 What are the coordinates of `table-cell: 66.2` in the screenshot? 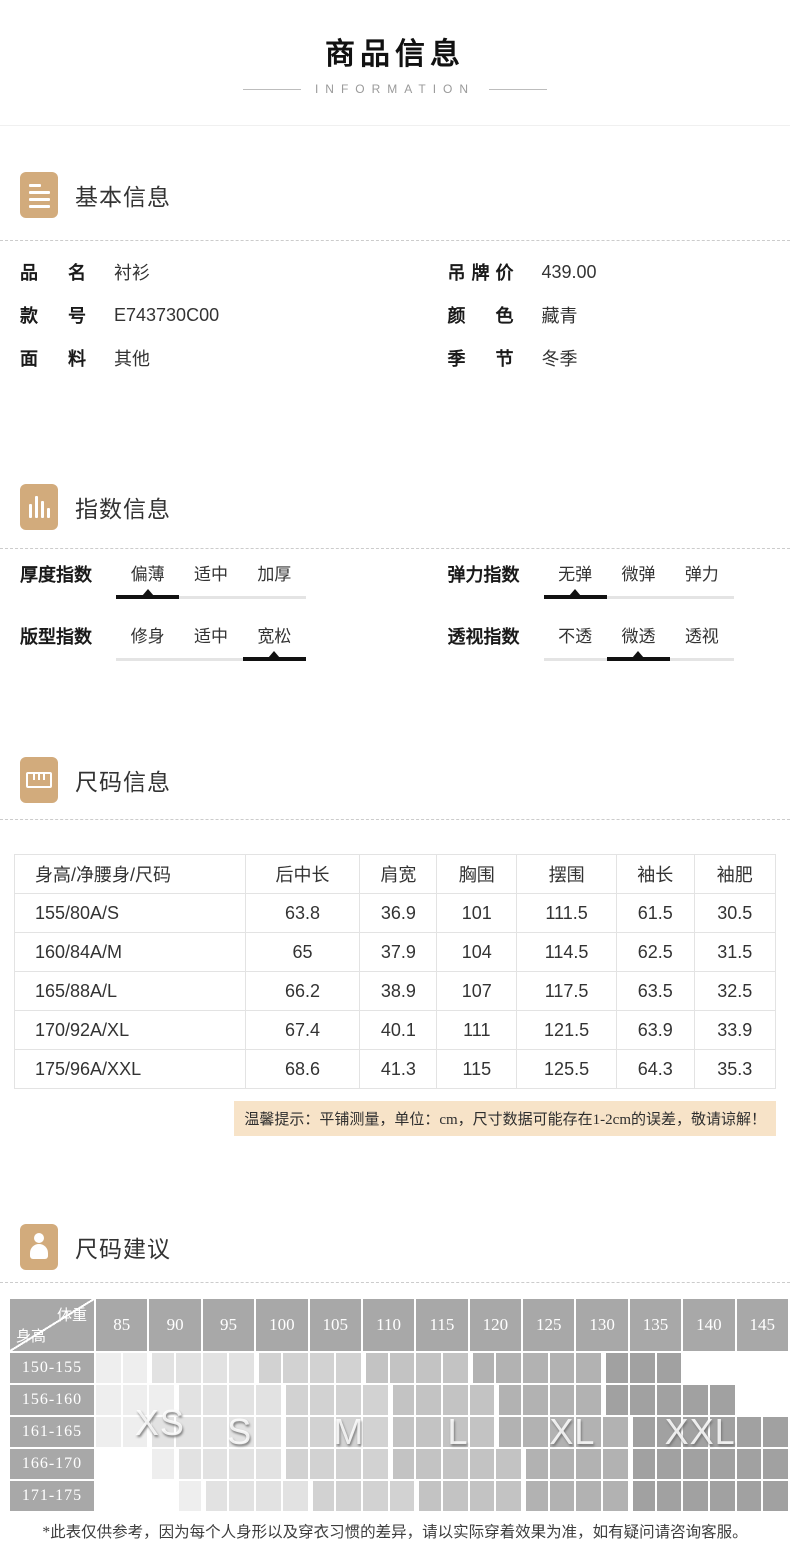 It's located at (302, 991).